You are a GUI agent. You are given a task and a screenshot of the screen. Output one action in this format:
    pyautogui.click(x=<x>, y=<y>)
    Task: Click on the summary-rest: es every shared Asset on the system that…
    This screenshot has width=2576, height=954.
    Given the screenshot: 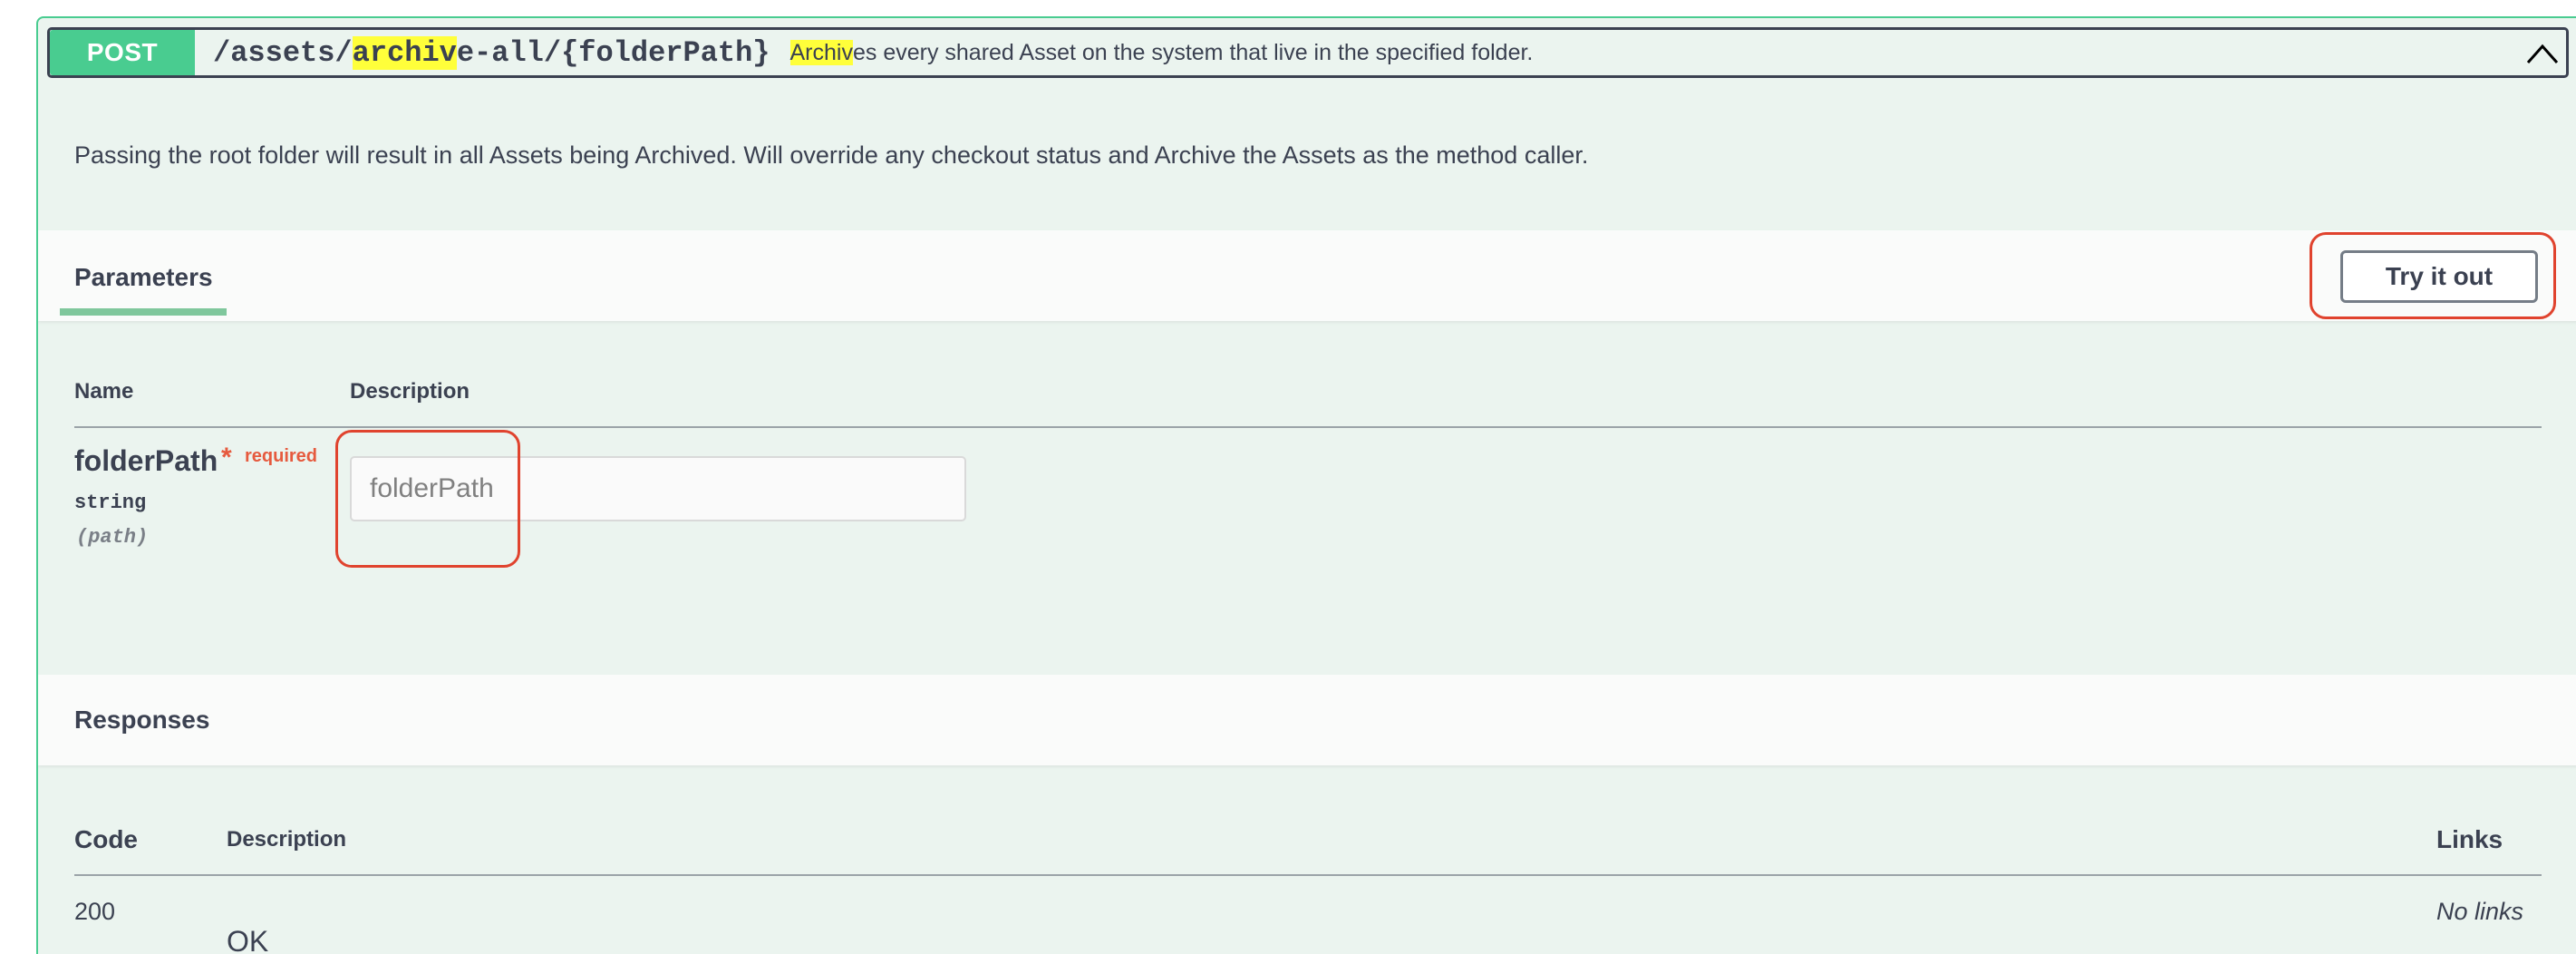 What is the action you would take?
    pyautogui.click(x=1193, y=52)
    